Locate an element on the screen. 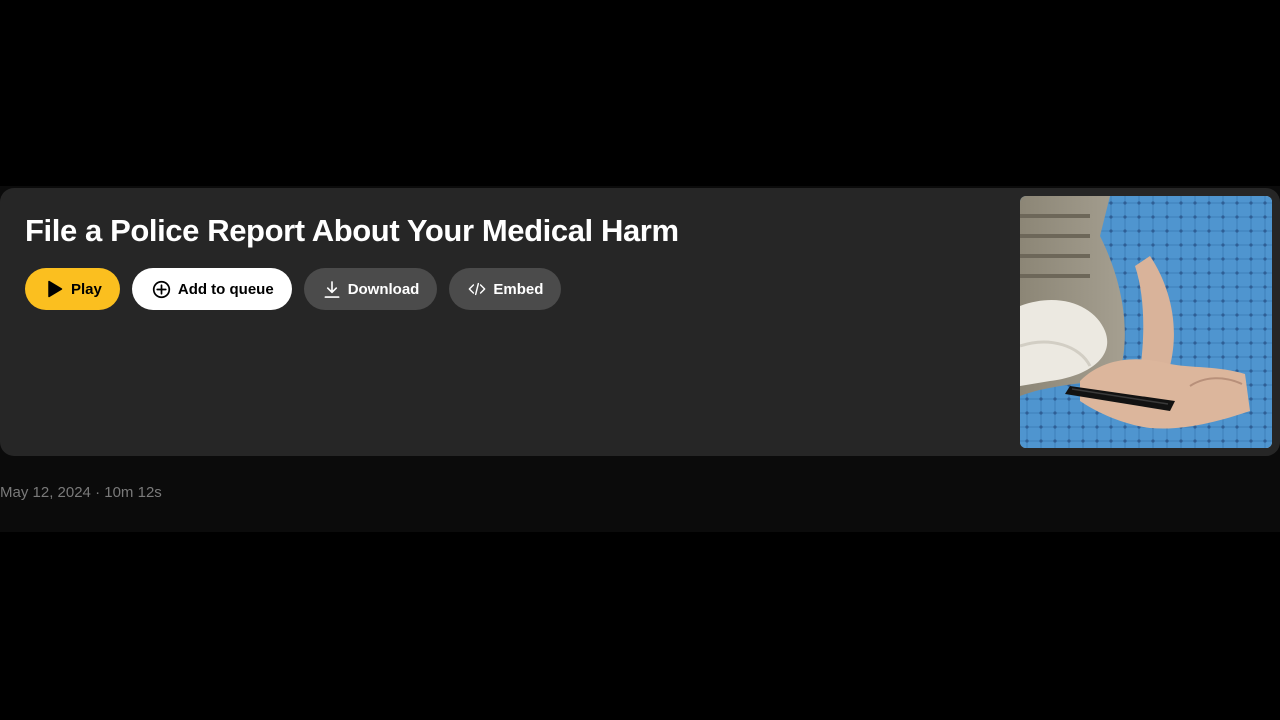 The height and width of the screenshot is (720, 1280). plus-circle-icon is located at coordinates (162, 289).